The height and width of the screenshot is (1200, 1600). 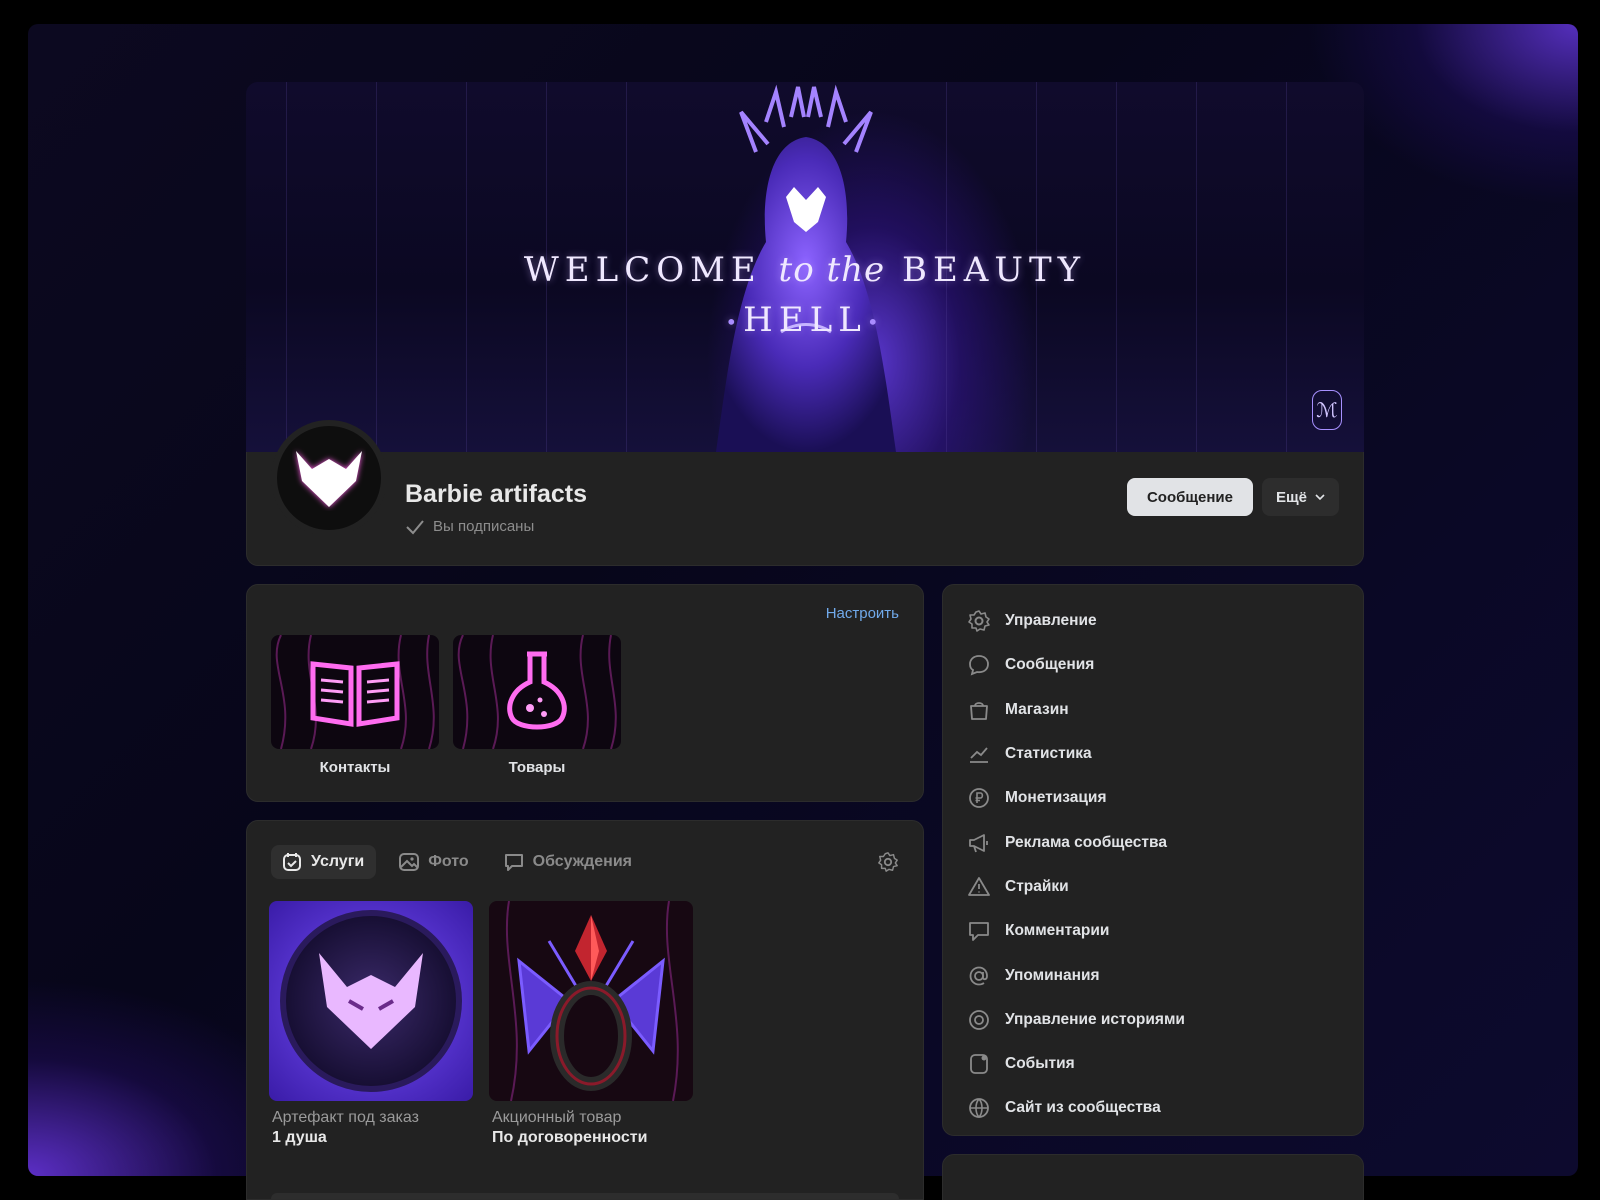 What do you see at coordinates (496, 494) in the screenshot?
I see `group-name: Barbie artifacts` at bounding box center [496, 494].